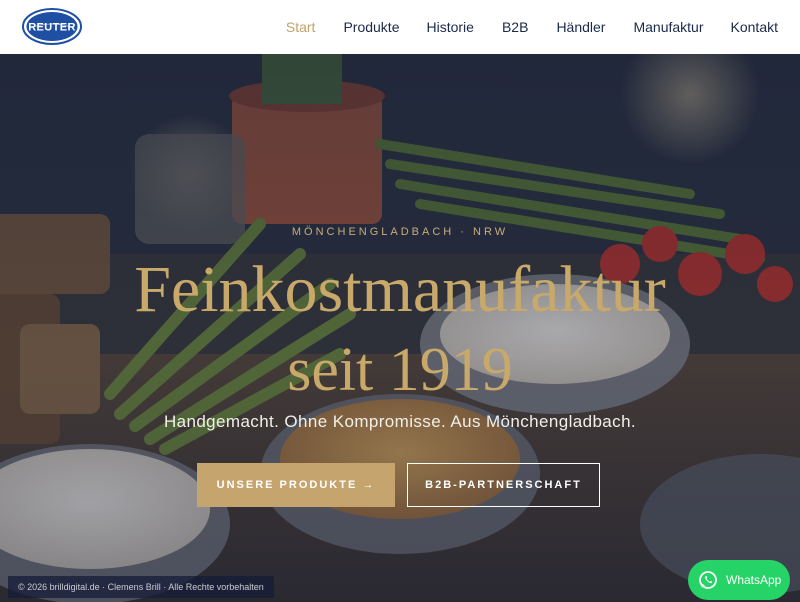 The image size is (800, 602). I want to click on whatsapp-label: WhatsApp, so click(754, 580).